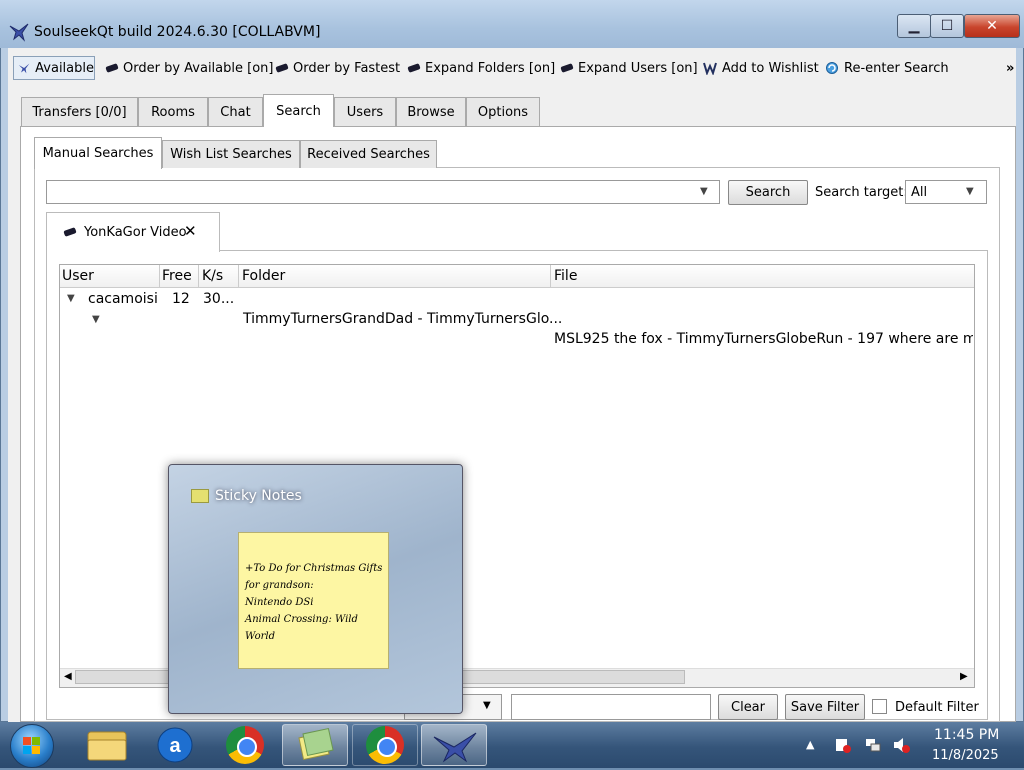 Image resolution: width=1024 pixels, height=770 pixels. What do you see at coordinates (768, 192) in the screenshot?
I see `search-button: Search` at bounding box center [768, 192].